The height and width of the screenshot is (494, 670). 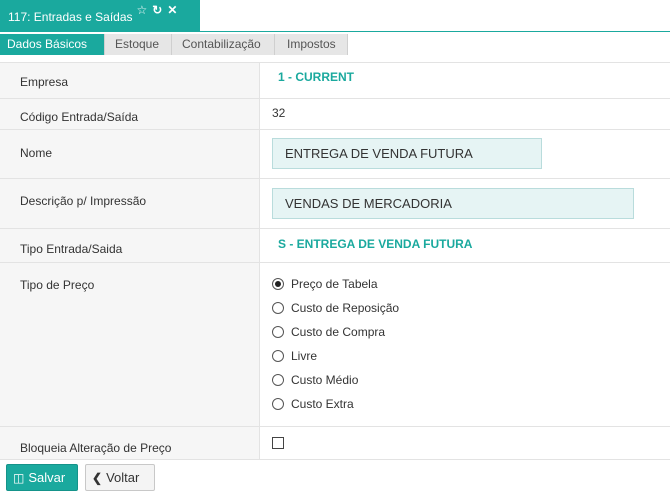 I want to click on radio-label: Custo Médio, so click(x=325, y=380).